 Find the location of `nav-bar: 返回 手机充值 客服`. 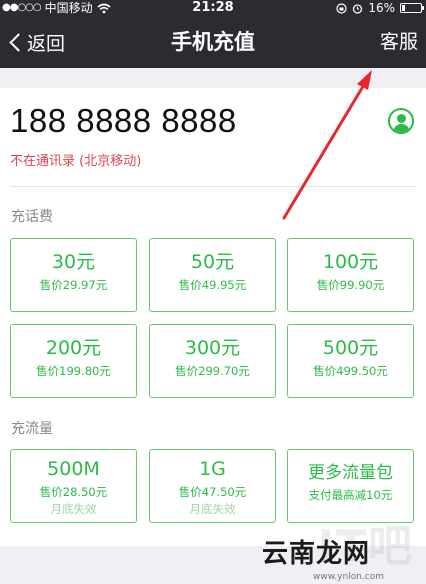

nav-bar: 返回 手机充值 客服 is located at coordinates (213, 42).